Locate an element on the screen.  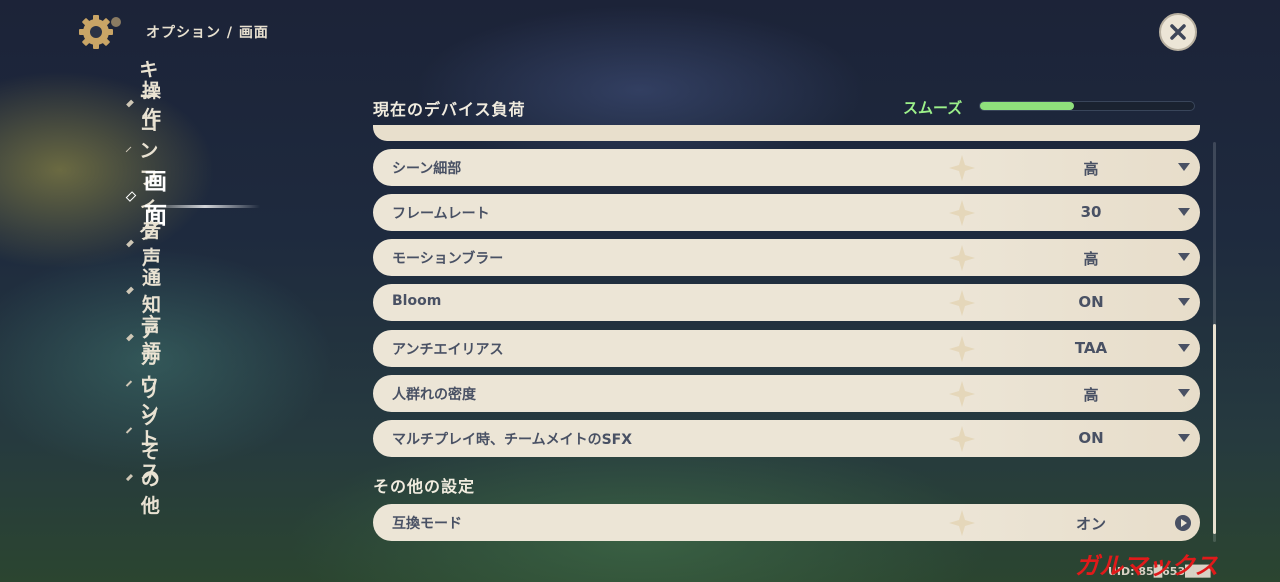
list-row-partial is located at coordinates (786, 133).